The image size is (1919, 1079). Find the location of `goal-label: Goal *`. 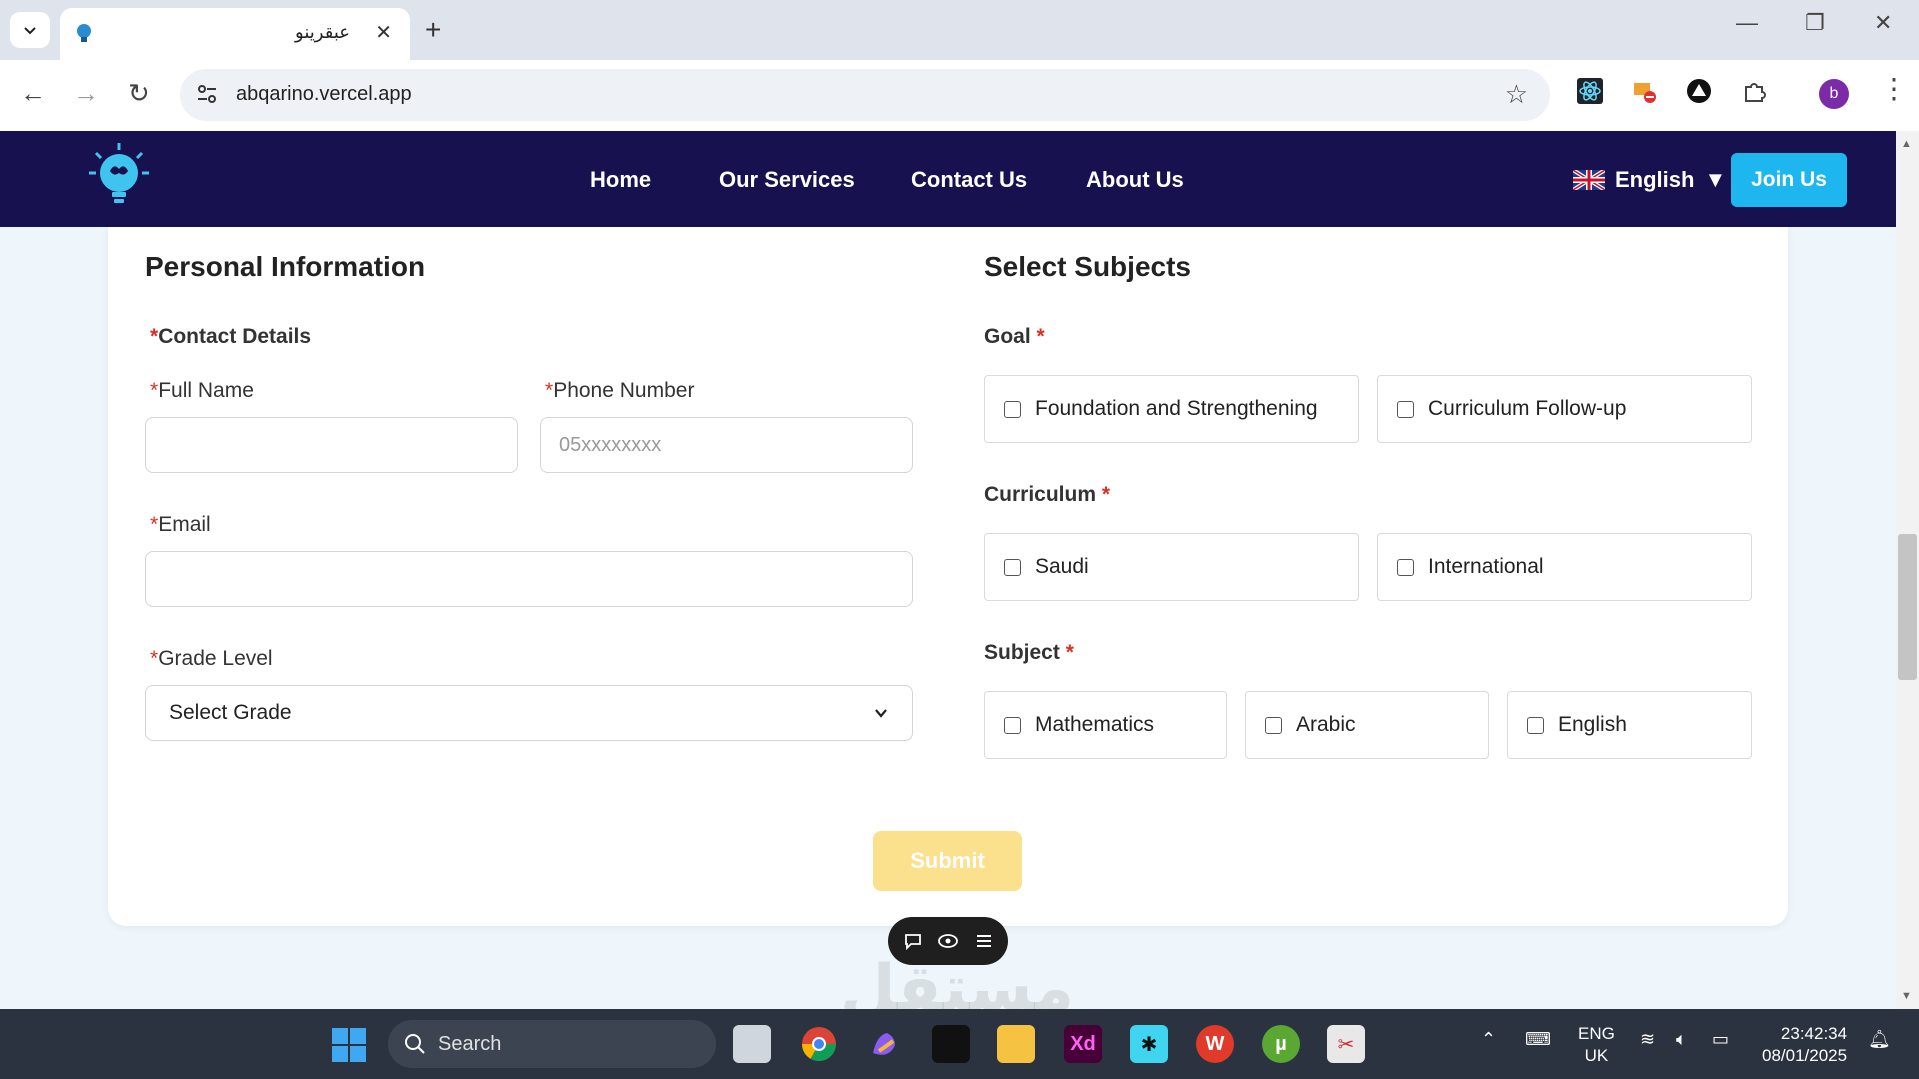

goal-label: Goal * is located at coordinates (1014, 336).